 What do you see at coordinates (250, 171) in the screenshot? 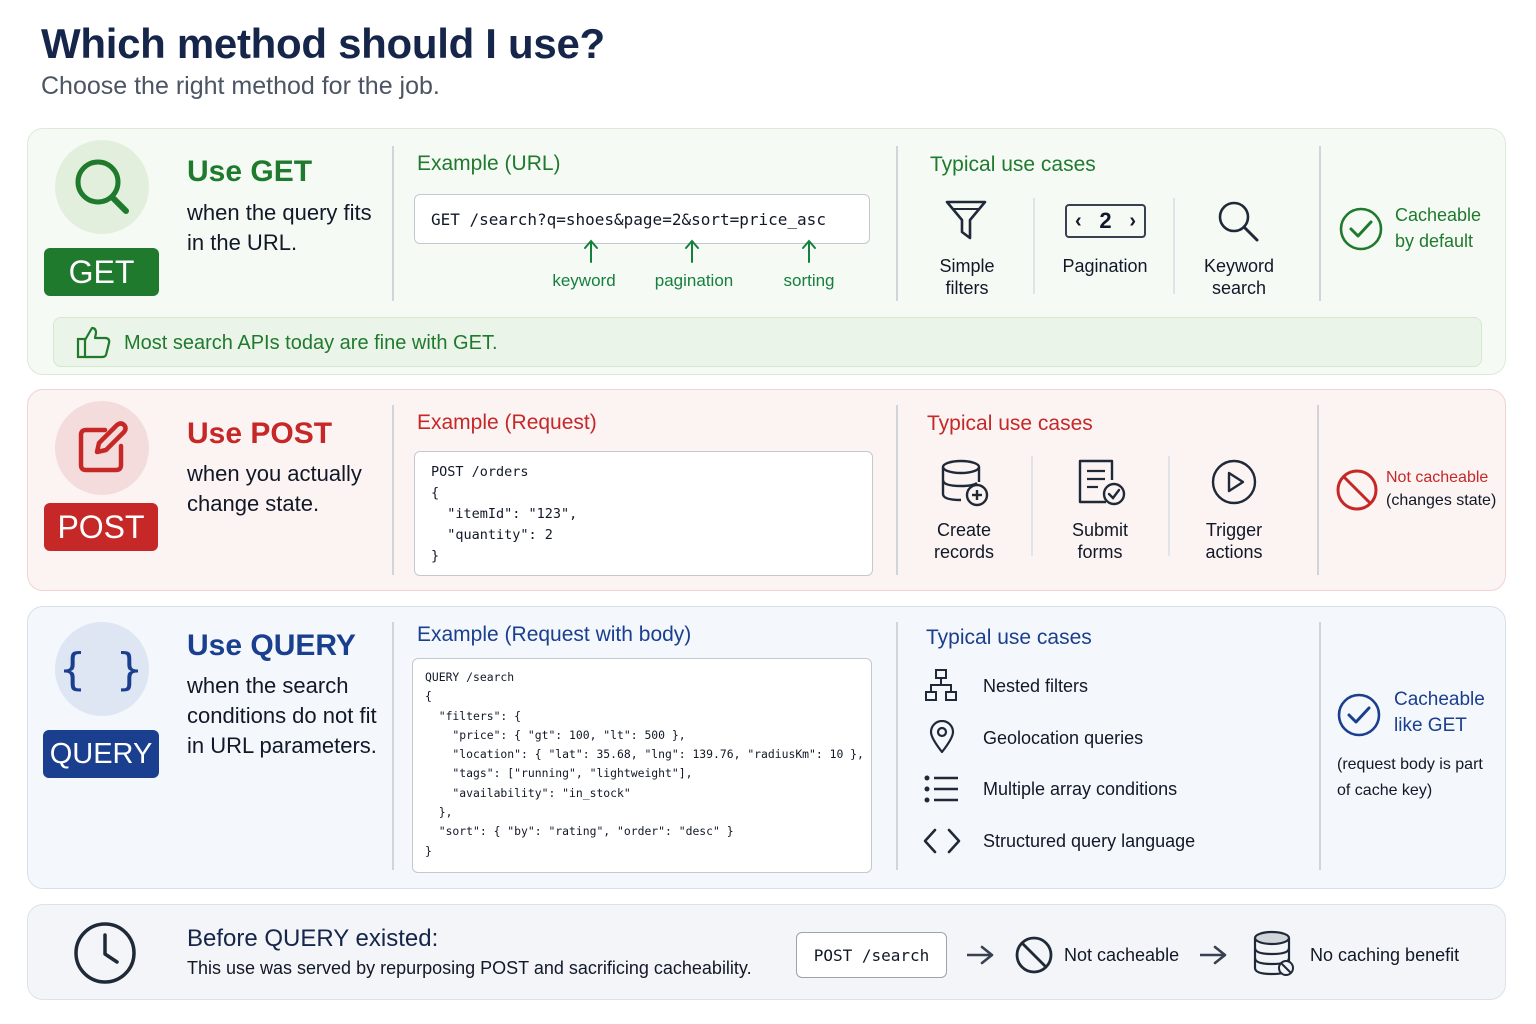
I see `get-title: Use GET` at bounding box center [250, 171].